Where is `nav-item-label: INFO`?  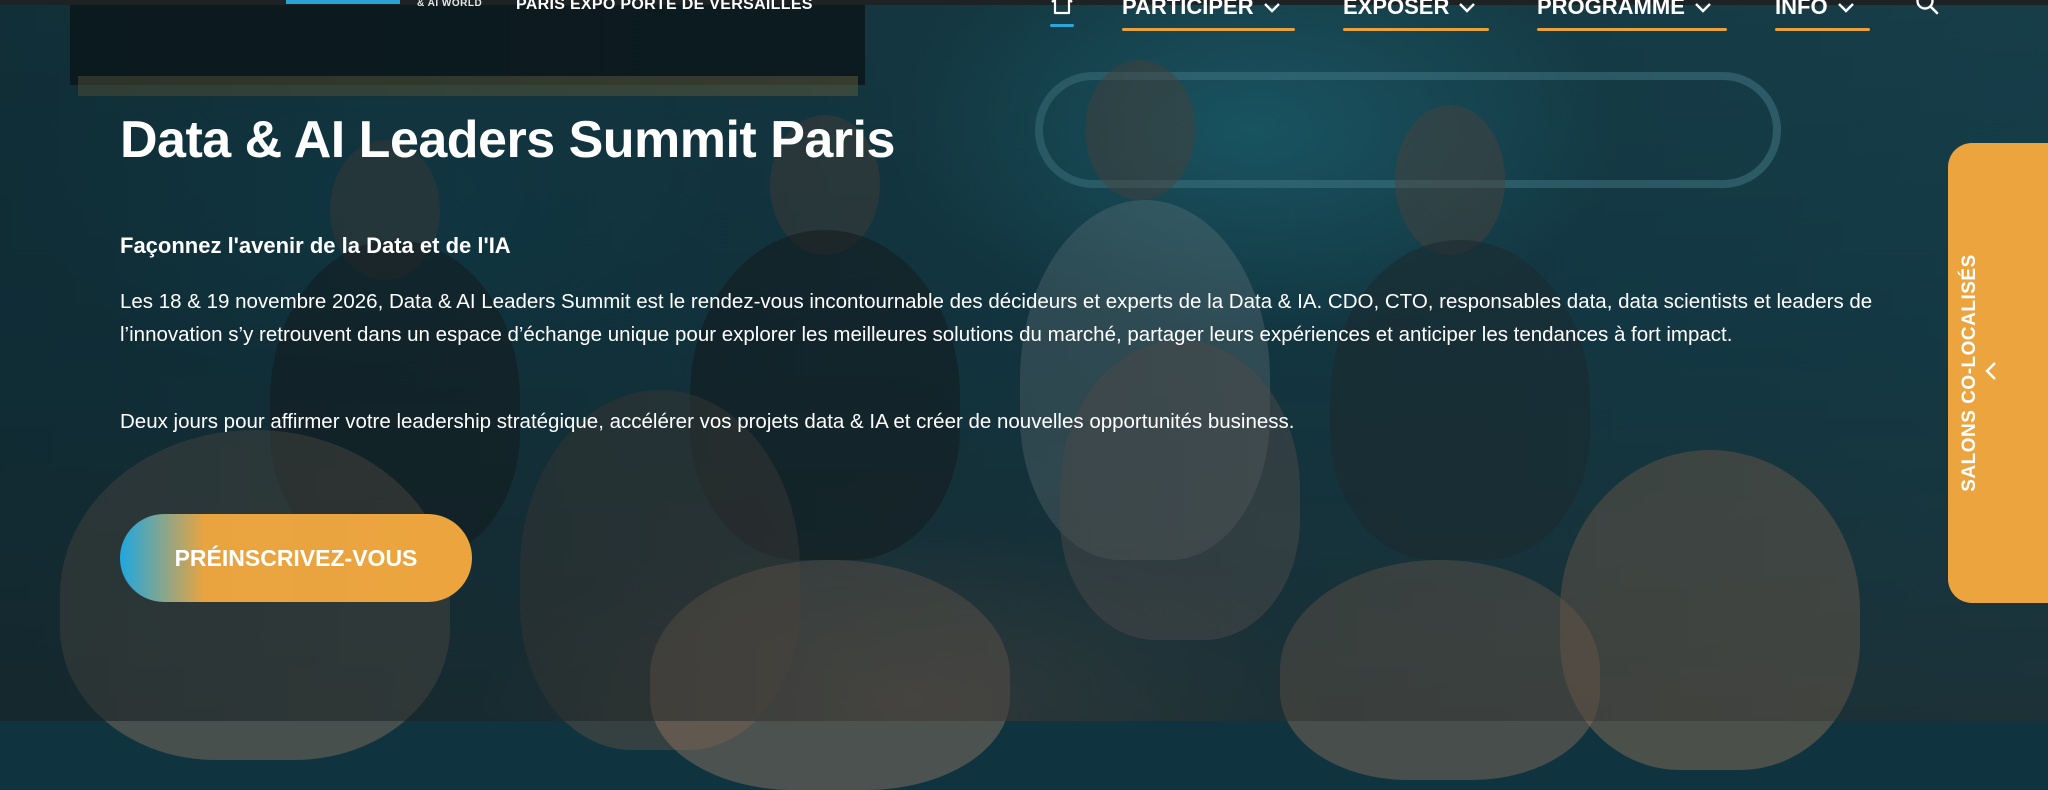
nav-item-label: INFO is located at coordinates (1801, 9).